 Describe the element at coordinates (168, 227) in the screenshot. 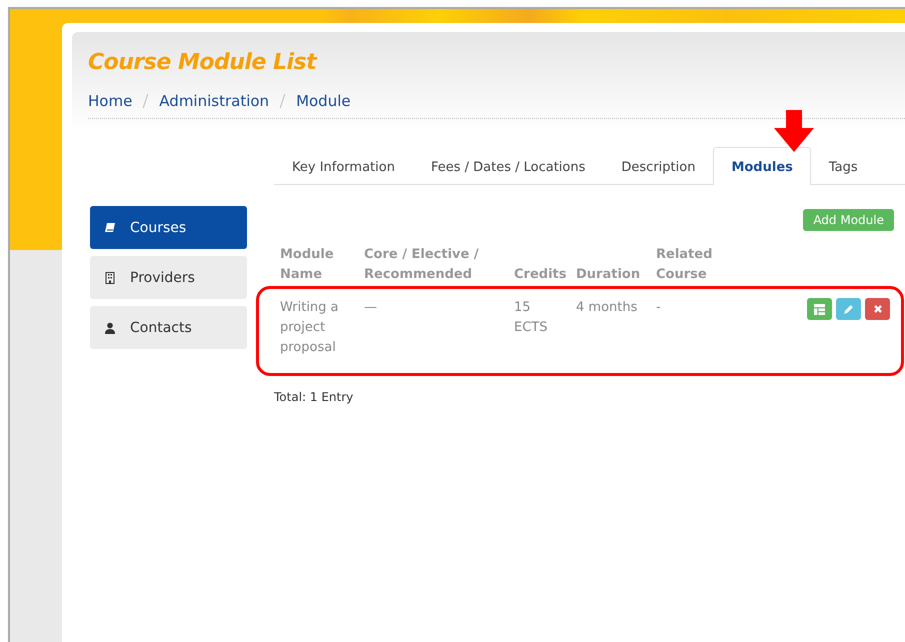

I see `sidebar-item: Courses` at that location.